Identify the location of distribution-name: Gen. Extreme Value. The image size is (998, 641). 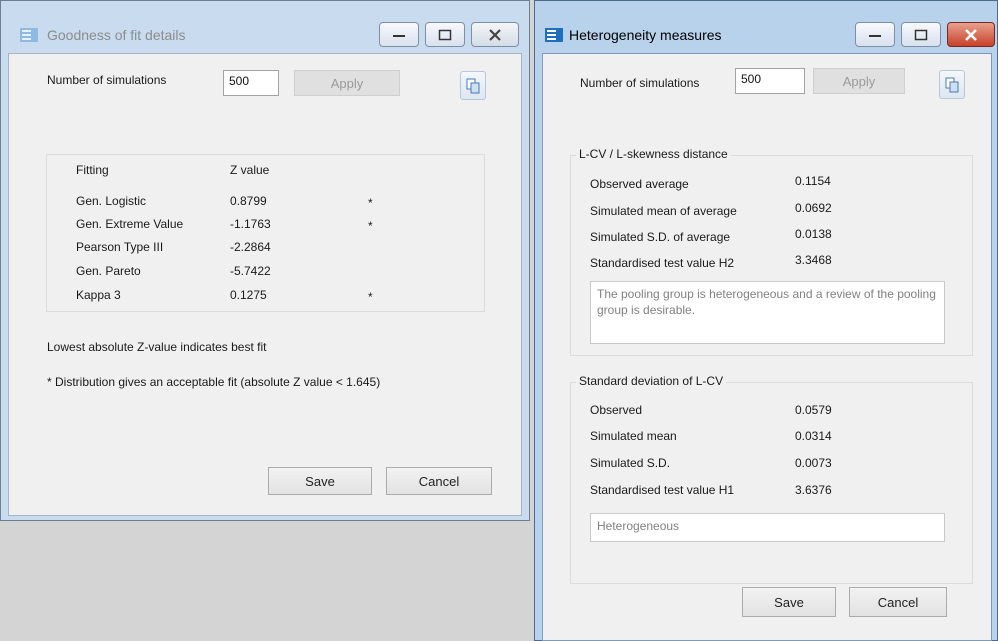
(130, 224).